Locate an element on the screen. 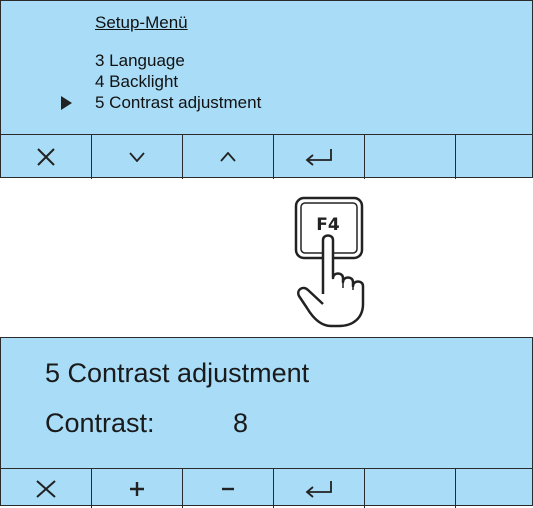  plus-icon is located at coordinates (137, 488).